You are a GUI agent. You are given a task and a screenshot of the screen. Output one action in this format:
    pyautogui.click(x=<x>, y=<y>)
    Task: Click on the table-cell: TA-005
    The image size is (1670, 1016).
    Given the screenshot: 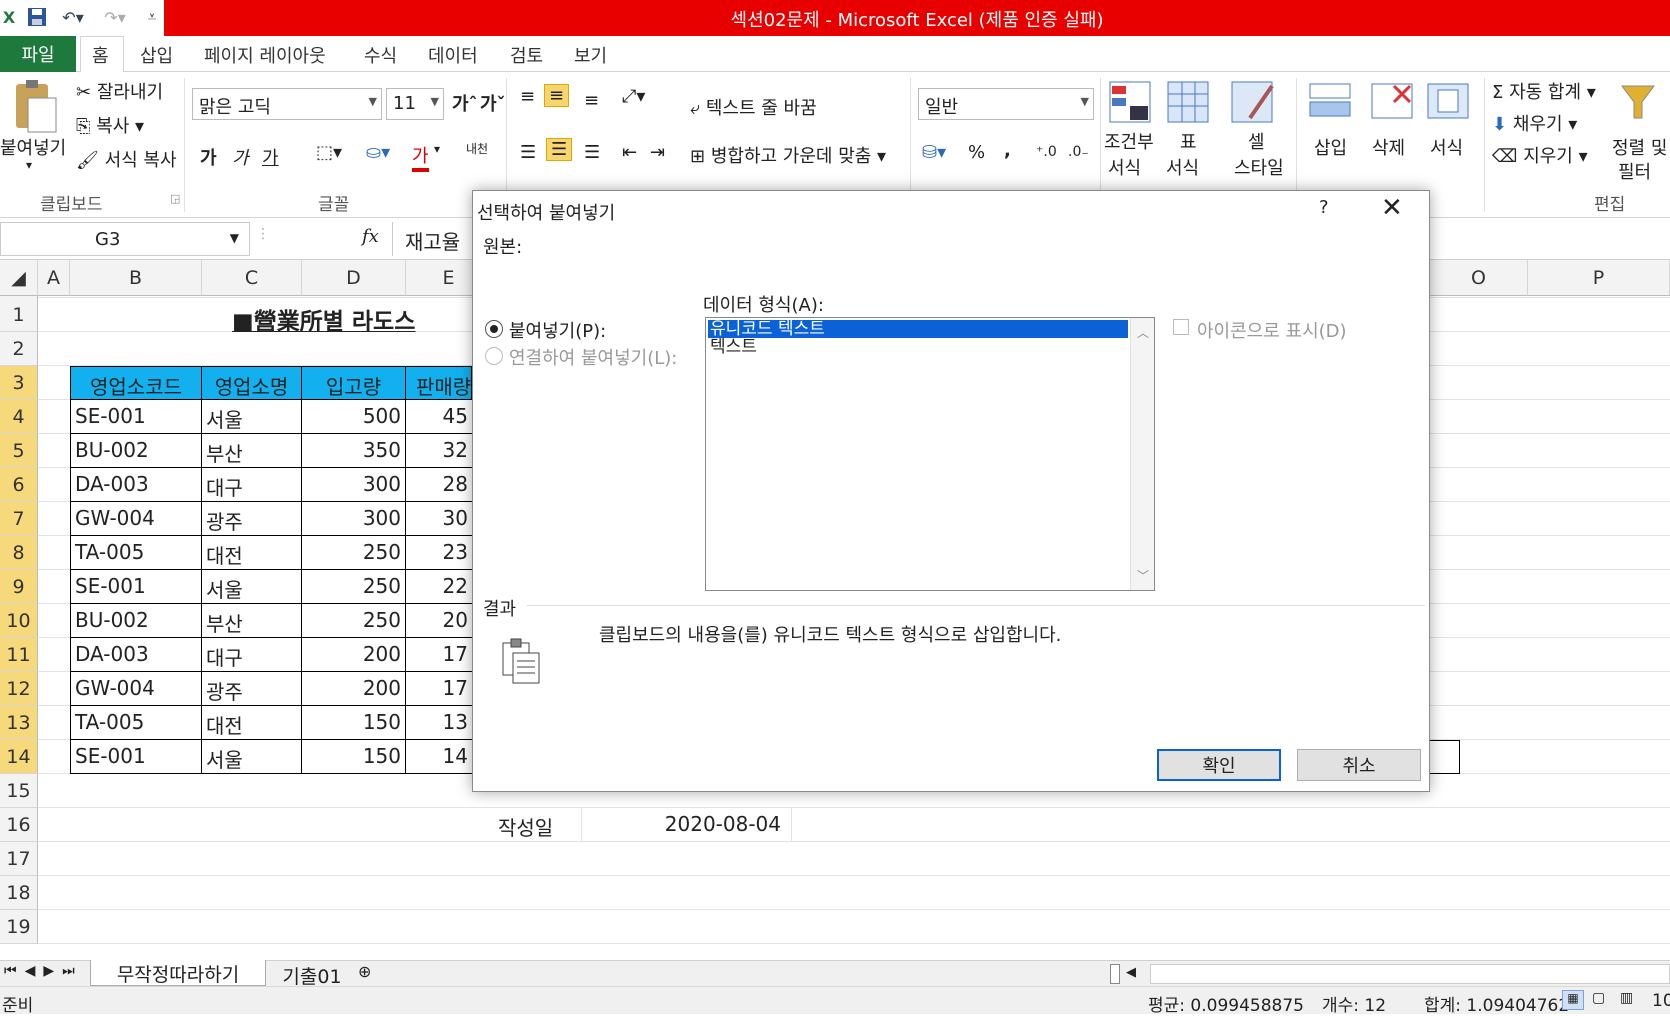 What is the action you would take?
    pyautogui.click(x=136, y=723)
    